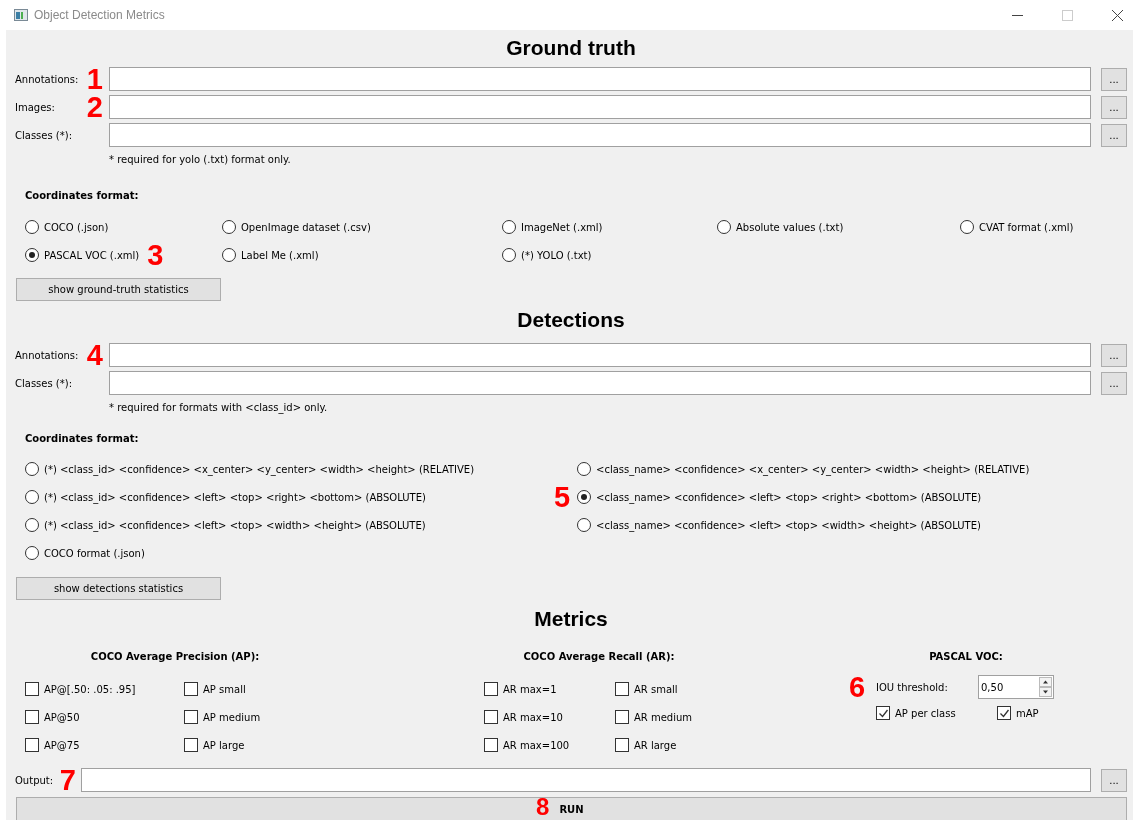 This screenshot has height=820, width=1139. I want to click on group-heading: COCO Average Recall (AR):, so click(599, 657).